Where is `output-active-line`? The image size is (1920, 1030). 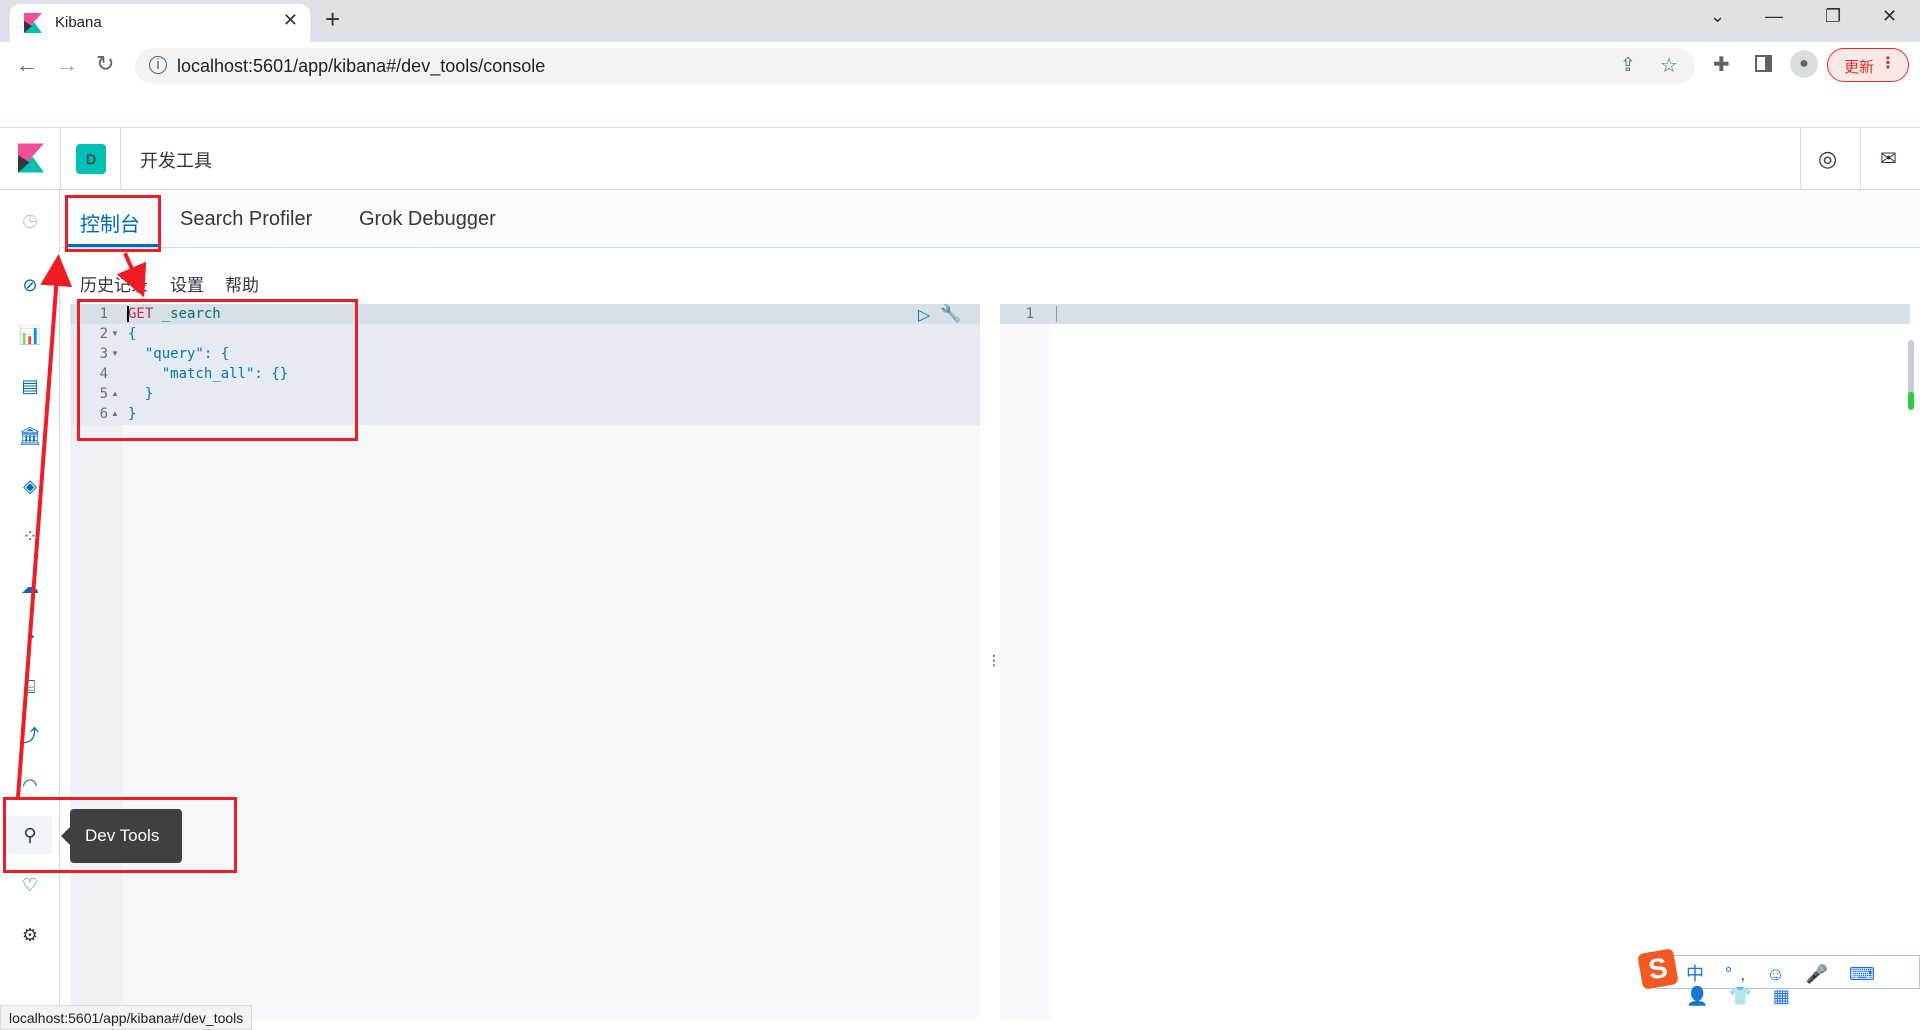
output-active-line is located at coordinates (1455, 314).